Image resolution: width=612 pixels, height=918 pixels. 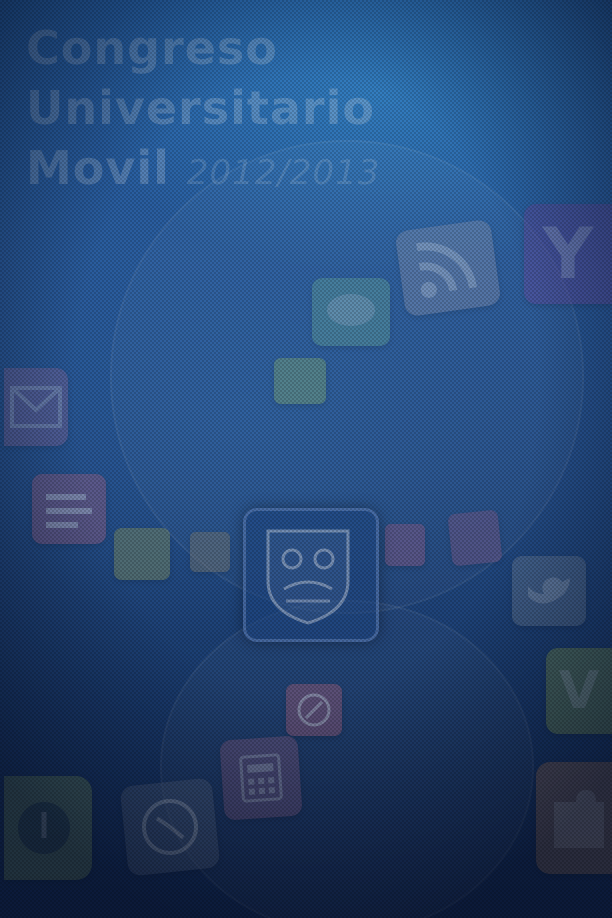 I want to click on calculator-icon, so click(x=261, y=778).